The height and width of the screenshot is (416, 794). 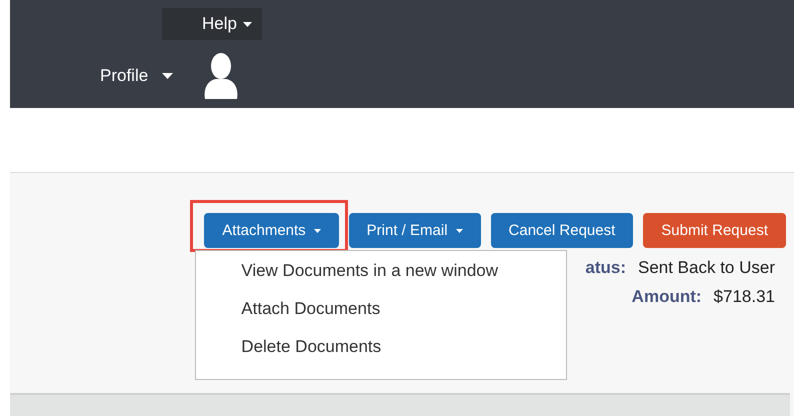 I want to click on user-avatar-icon, so click(x=221, y=76).